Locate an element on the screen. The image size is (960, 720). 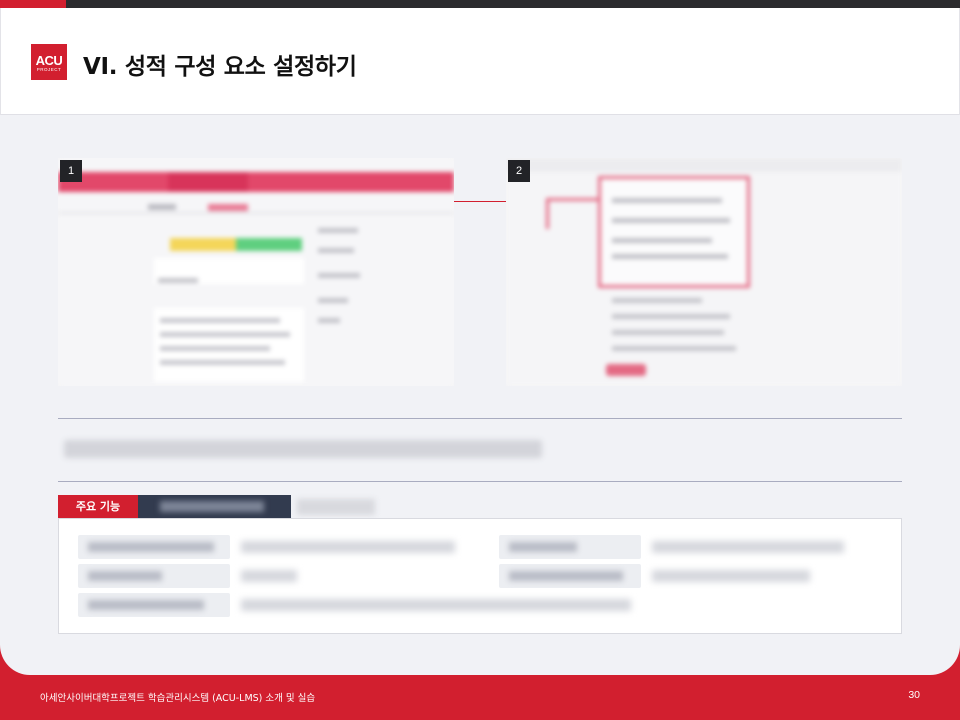
tab-secondary-label-blurred is located at coordinates (212, 506).